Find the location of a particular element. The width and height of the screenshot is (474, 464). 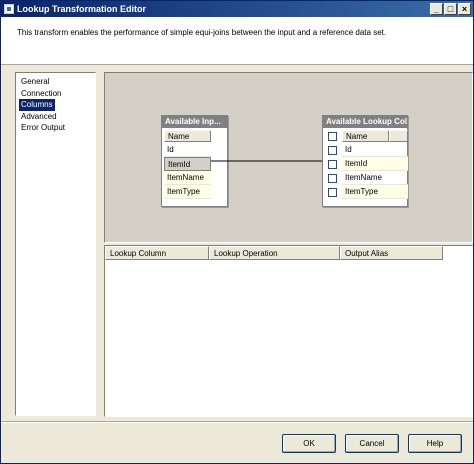

help-button: Help is located at coordinates (435, 443).